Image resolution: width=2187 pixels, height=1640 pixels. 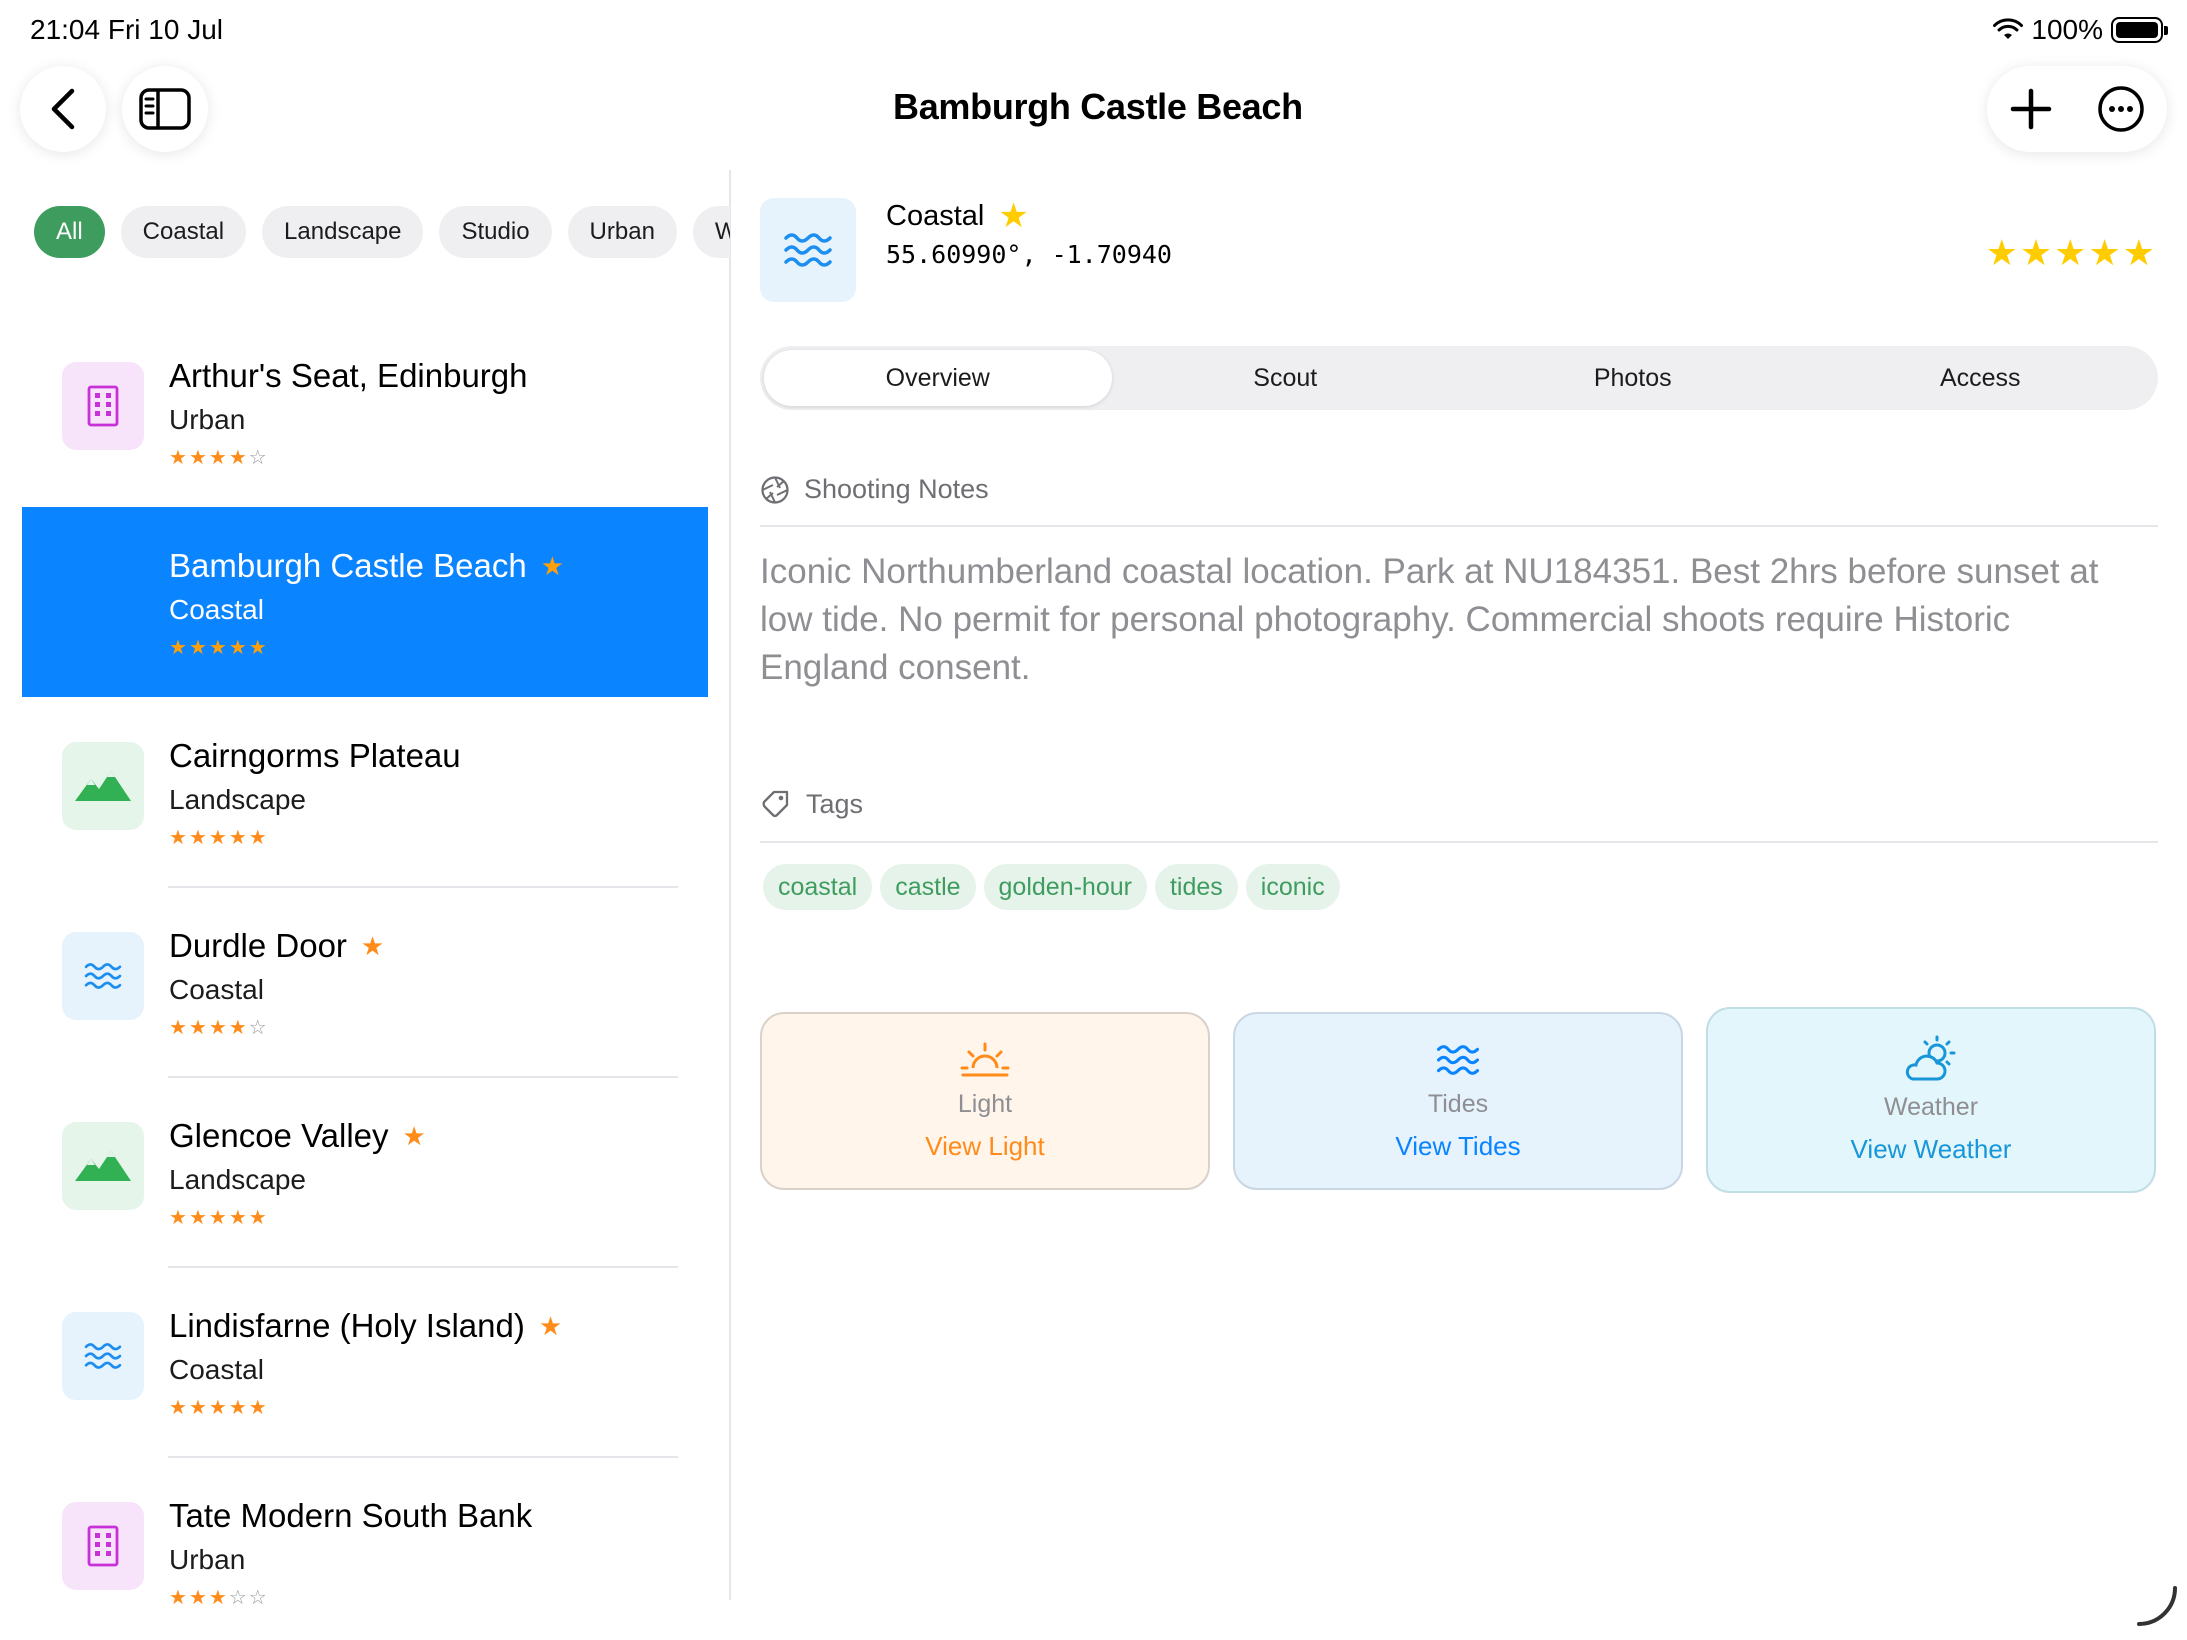 I want to click on status-indicators: 100%, so click(x=2080, y=30).